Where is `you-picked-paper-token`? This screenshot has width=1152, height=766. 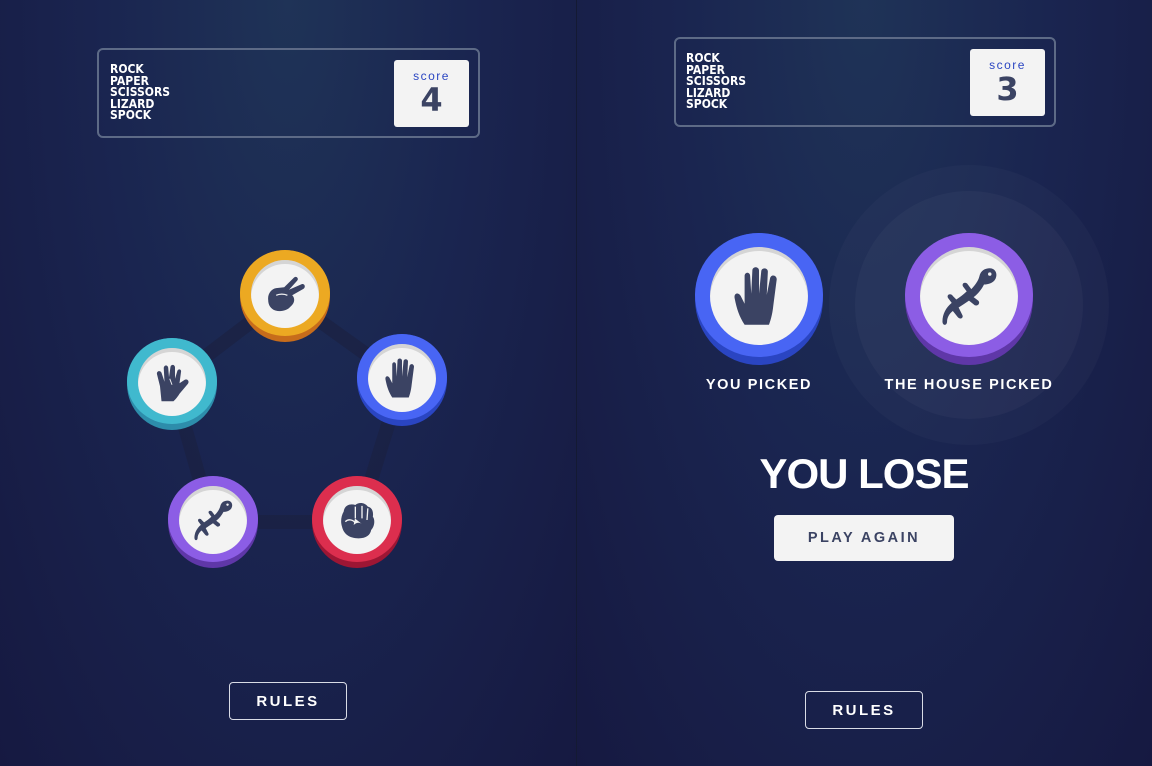 you-picked-paper-token is located at coordinates (759, 299).